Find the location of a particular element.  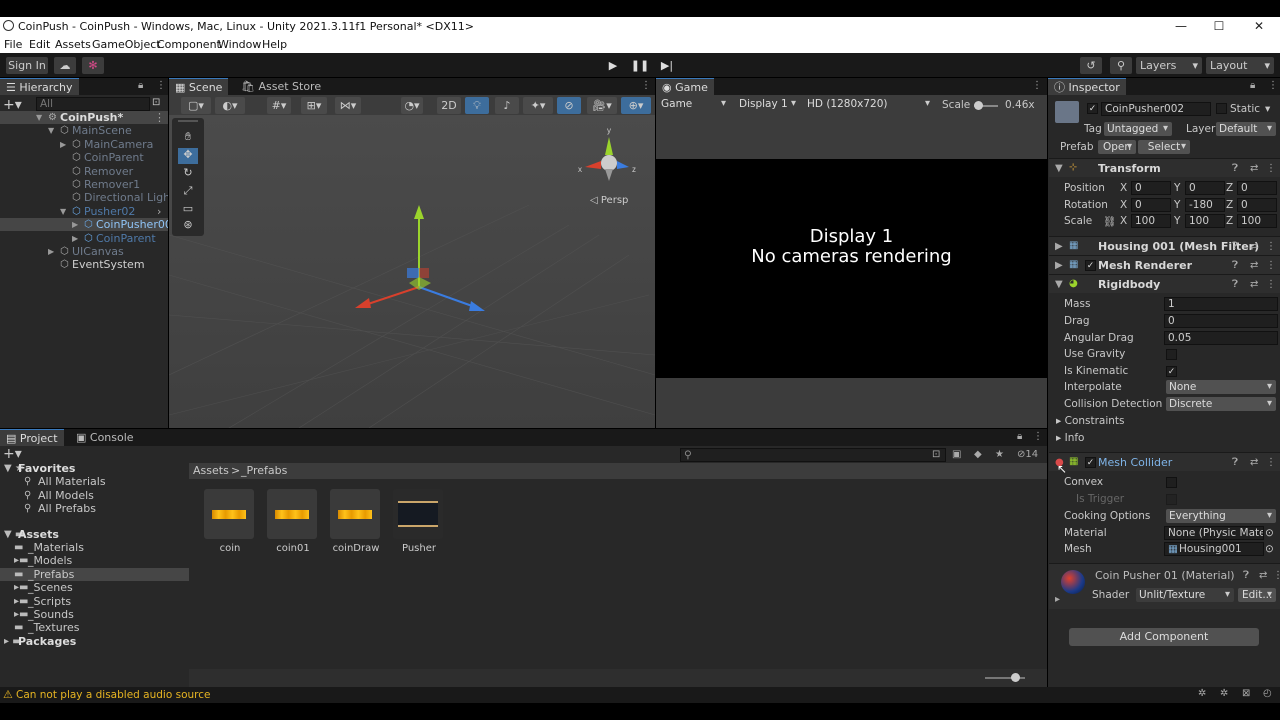

cooking-options-dropdown: Everything is located at coordinates (1221, 516).